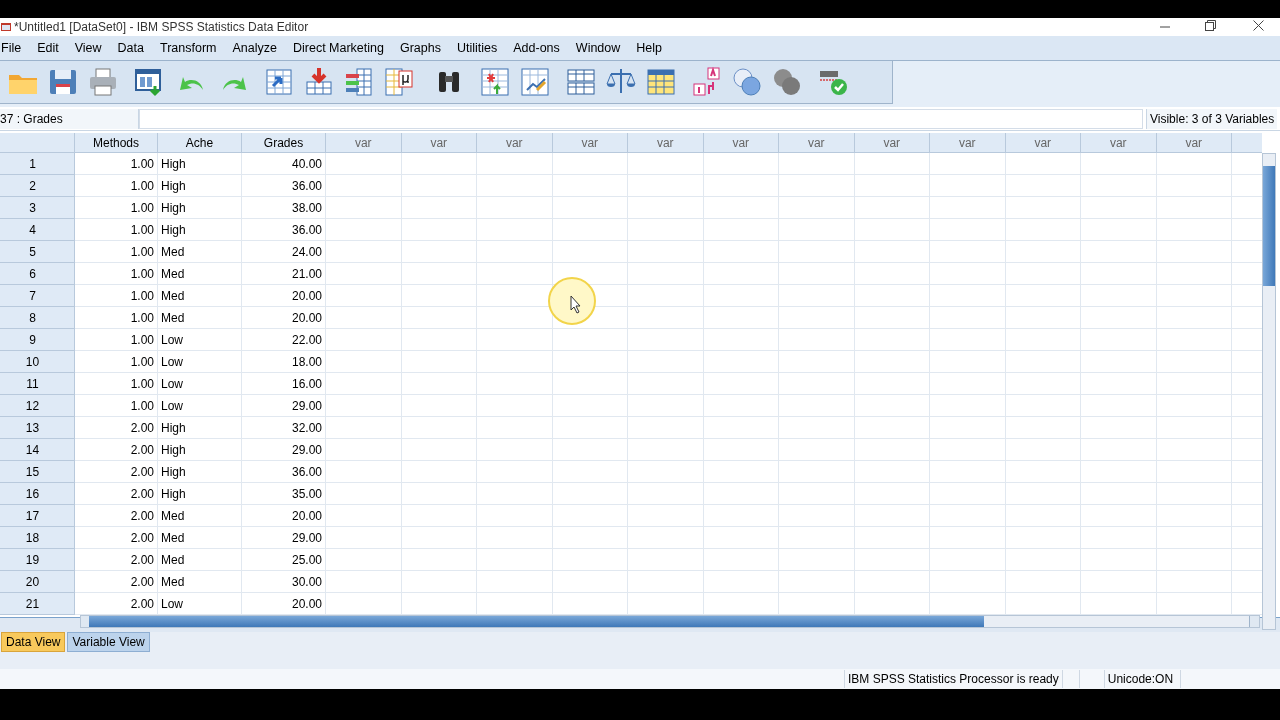  Describe the element at coordinates (495, 82) in the screenshot. I see `table-star-icon` at that location.